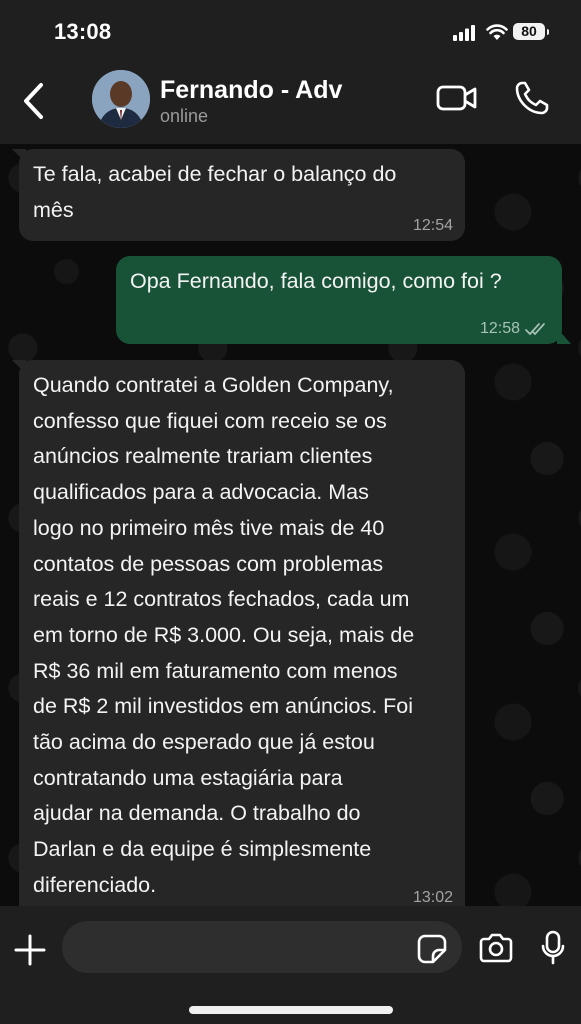  Describe the element at coordinates (499, 328) in the screenshot. I see `message-timestamp: 12:58` at that location.